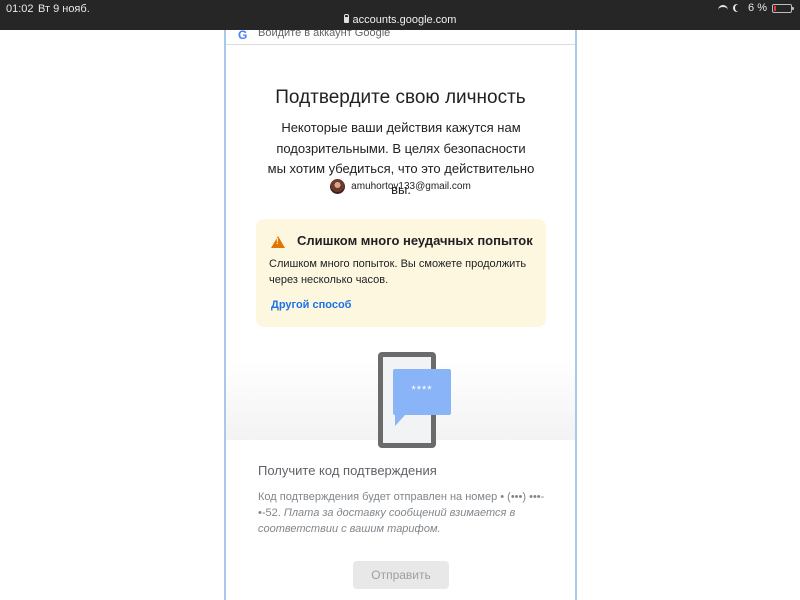  I want to click on status-right: 6 %, so click(756, 8).